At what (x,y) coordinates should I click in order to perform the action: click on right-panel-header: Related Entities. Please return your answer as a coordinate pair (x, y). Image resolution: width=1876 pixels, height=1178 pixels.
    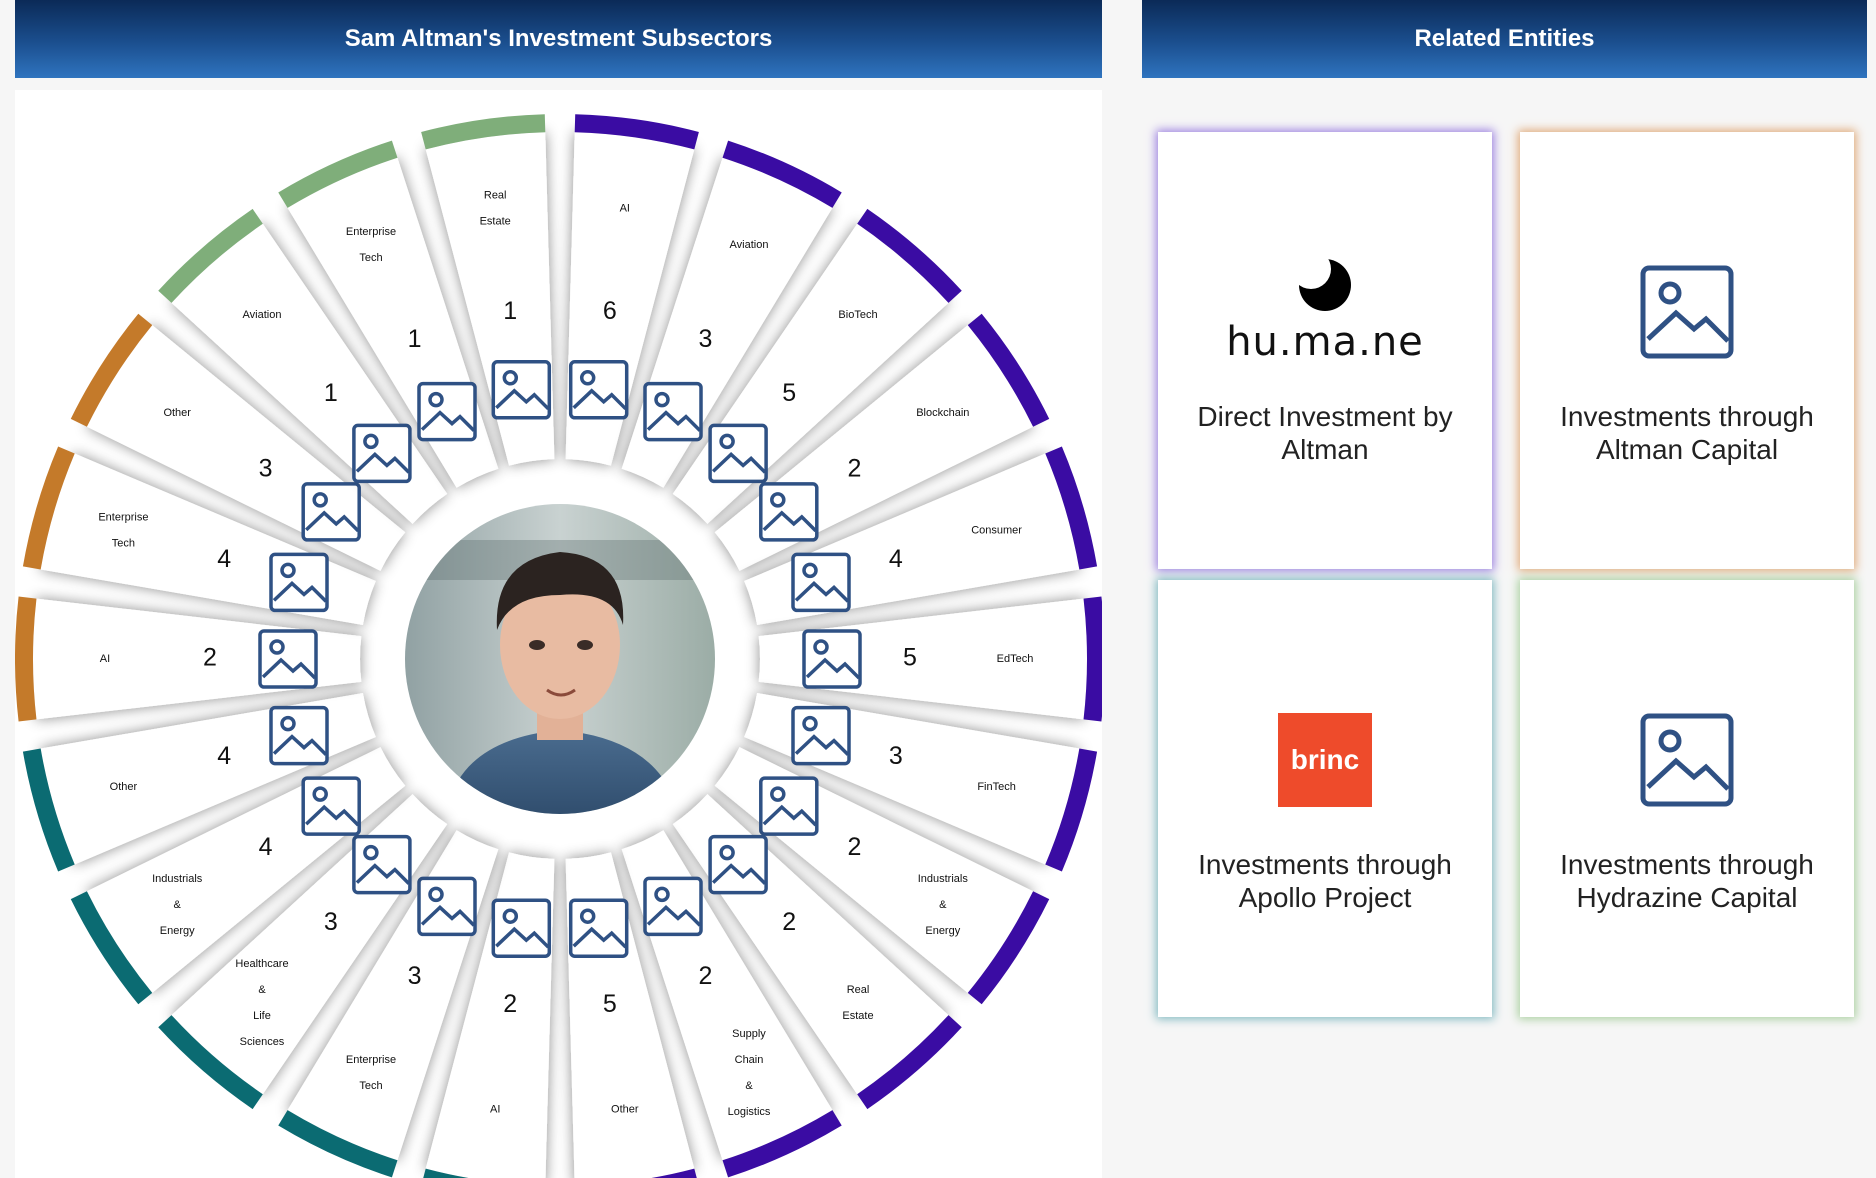
    Looking at the image, I should click on (1504, 39).